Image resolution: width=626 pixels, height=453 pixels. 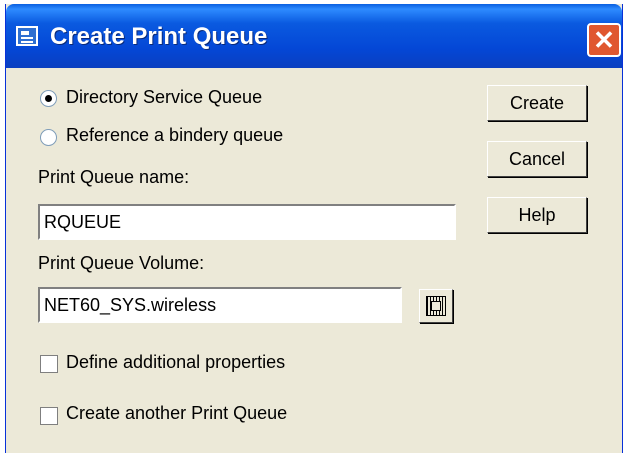 I want to click on queue-volume-label: Print Queue Volume:, so click(x=121, y=263).